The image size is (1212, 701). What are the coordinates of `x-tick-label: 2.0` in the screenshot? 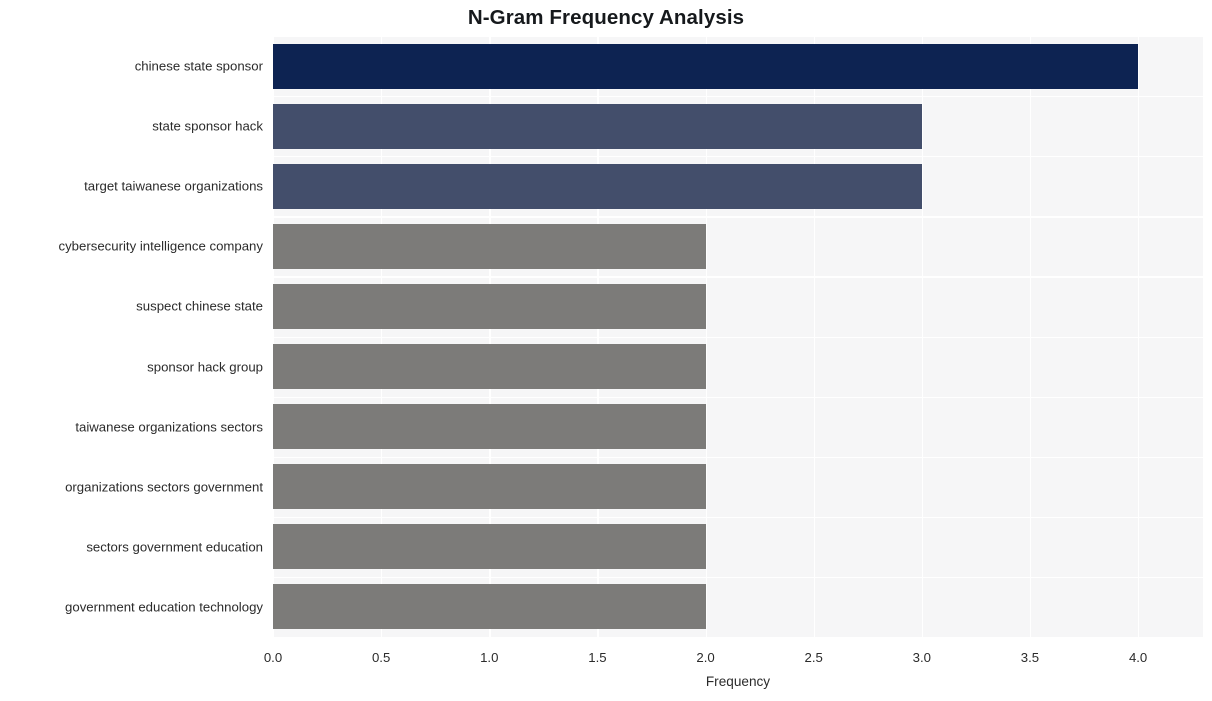 It's located at (705, 657).